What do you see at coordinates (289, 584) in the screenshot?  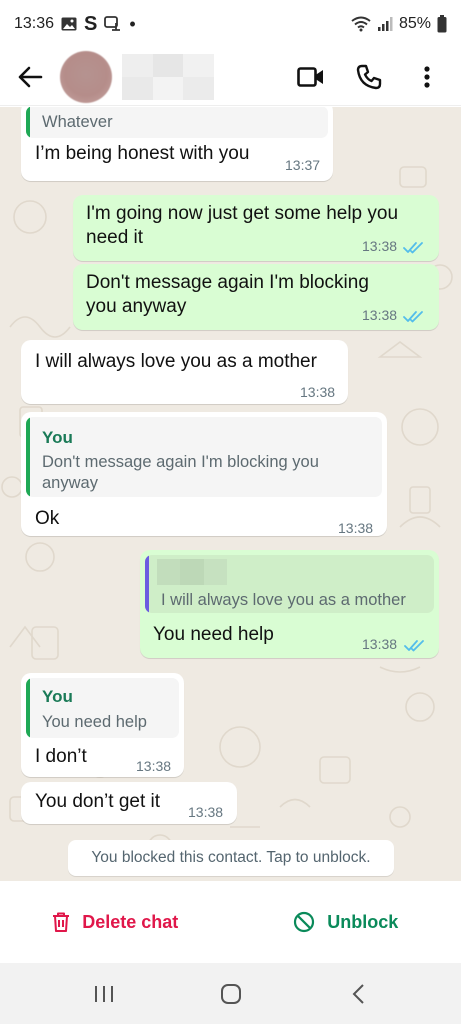 I see `quoted-message: I will always love you as a mother` at bounding box center [289, 584].